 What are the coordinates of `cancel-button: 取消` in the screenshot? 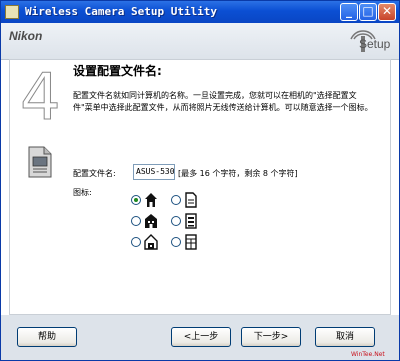 It's located at (345, 337).